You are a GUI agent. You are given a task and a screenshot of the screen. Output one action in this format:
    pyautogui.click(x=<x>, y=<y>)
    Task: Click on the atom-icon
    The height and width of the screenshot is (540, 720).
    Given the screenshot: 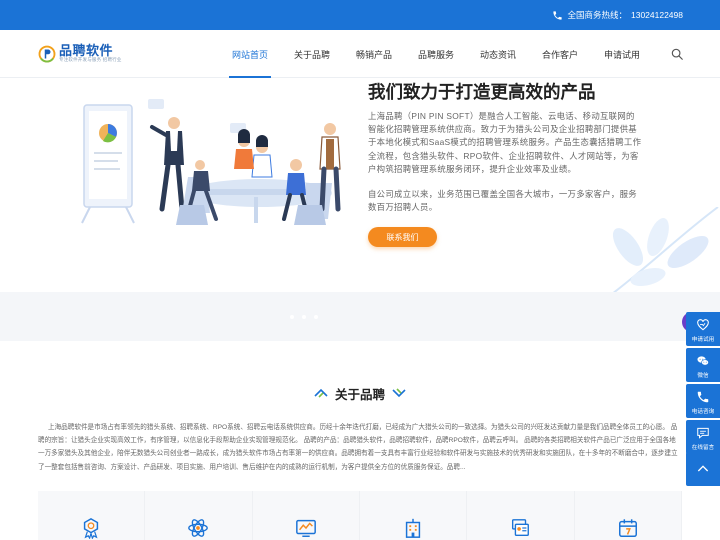 What is the action you would take?
    pyautogui.click(x=198, y=528)
    